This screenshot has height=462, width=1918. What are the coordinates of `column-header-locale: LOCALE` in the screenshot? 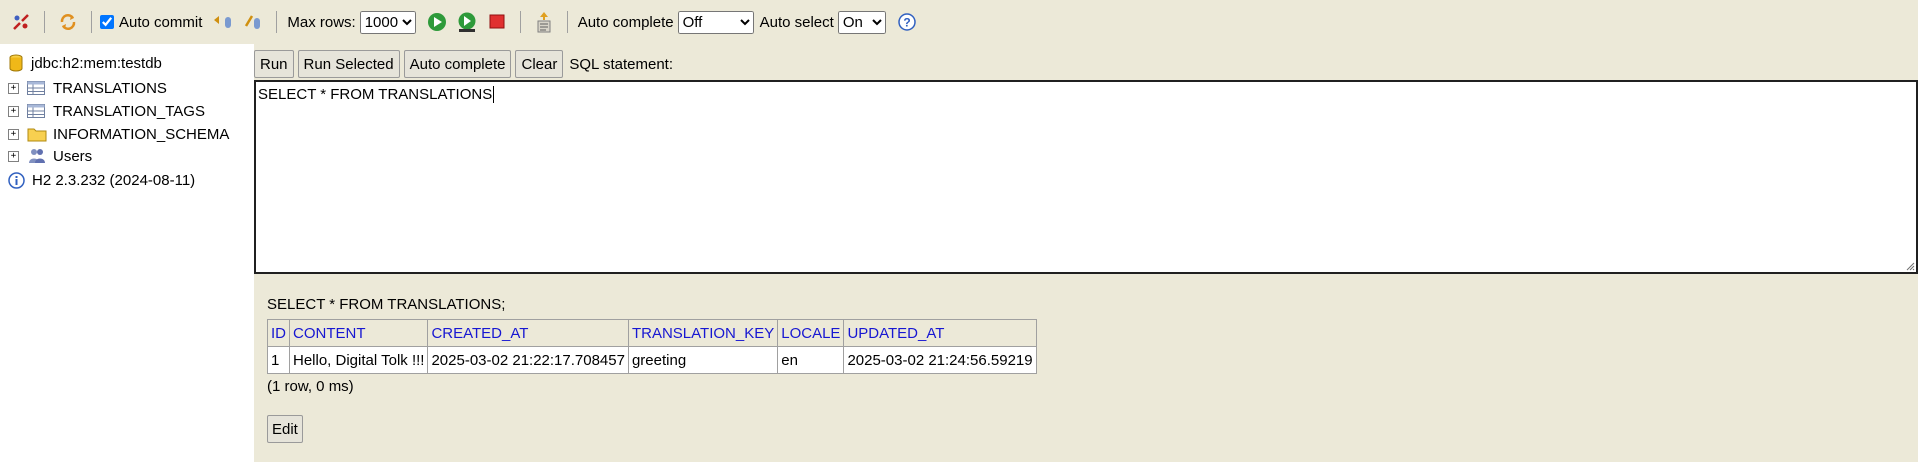 It's located at (811, 333).